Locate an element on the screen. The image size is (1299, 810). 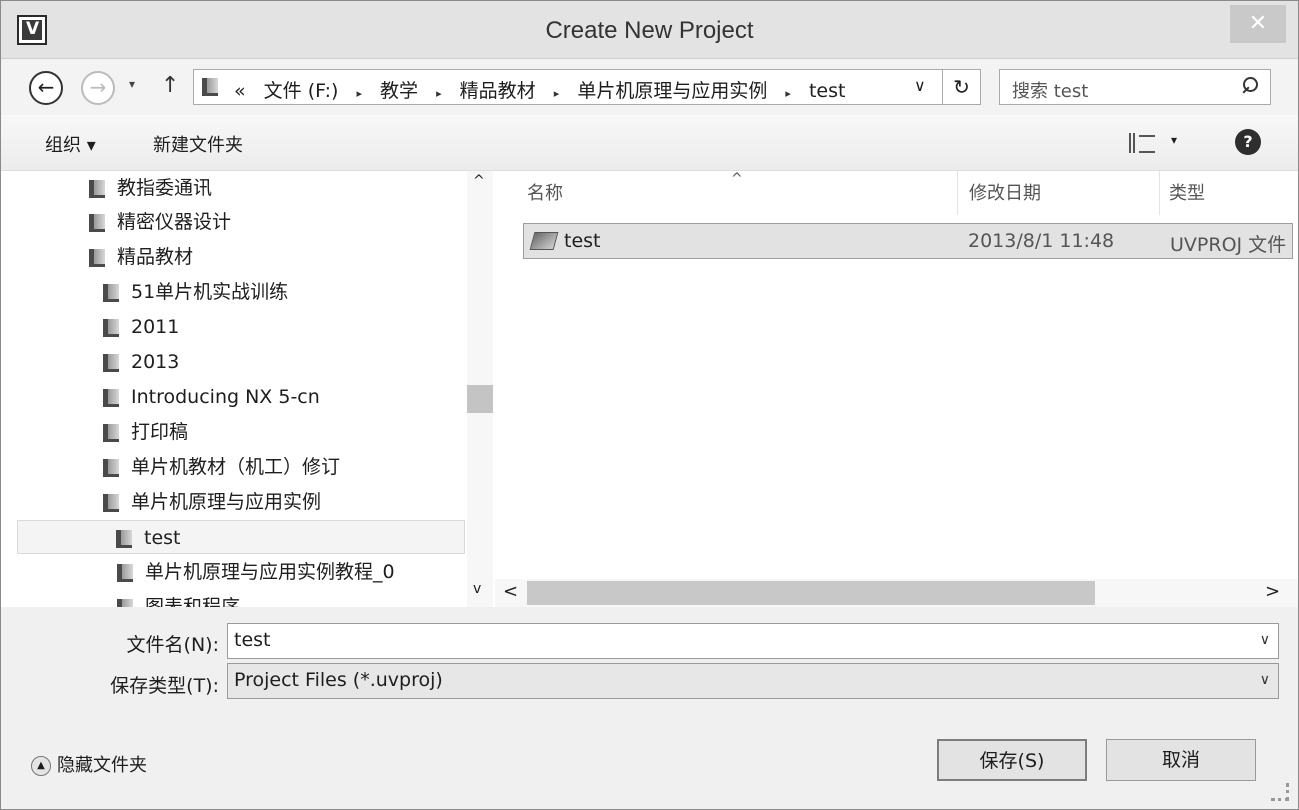
tree-item-label: 图表和程序 is located at coordinates (193, 601).